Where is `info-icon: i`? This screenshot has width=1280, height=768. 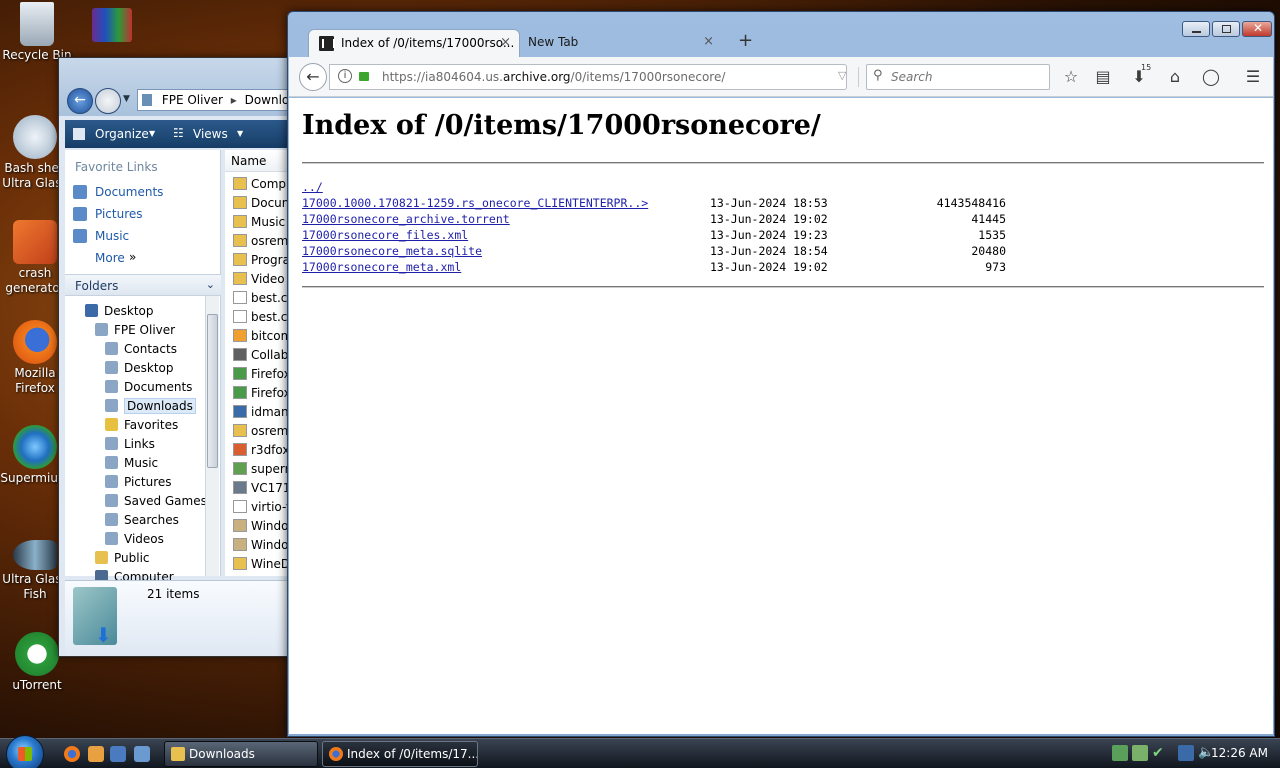
info-icon: i is located at coordinates (345, 76).